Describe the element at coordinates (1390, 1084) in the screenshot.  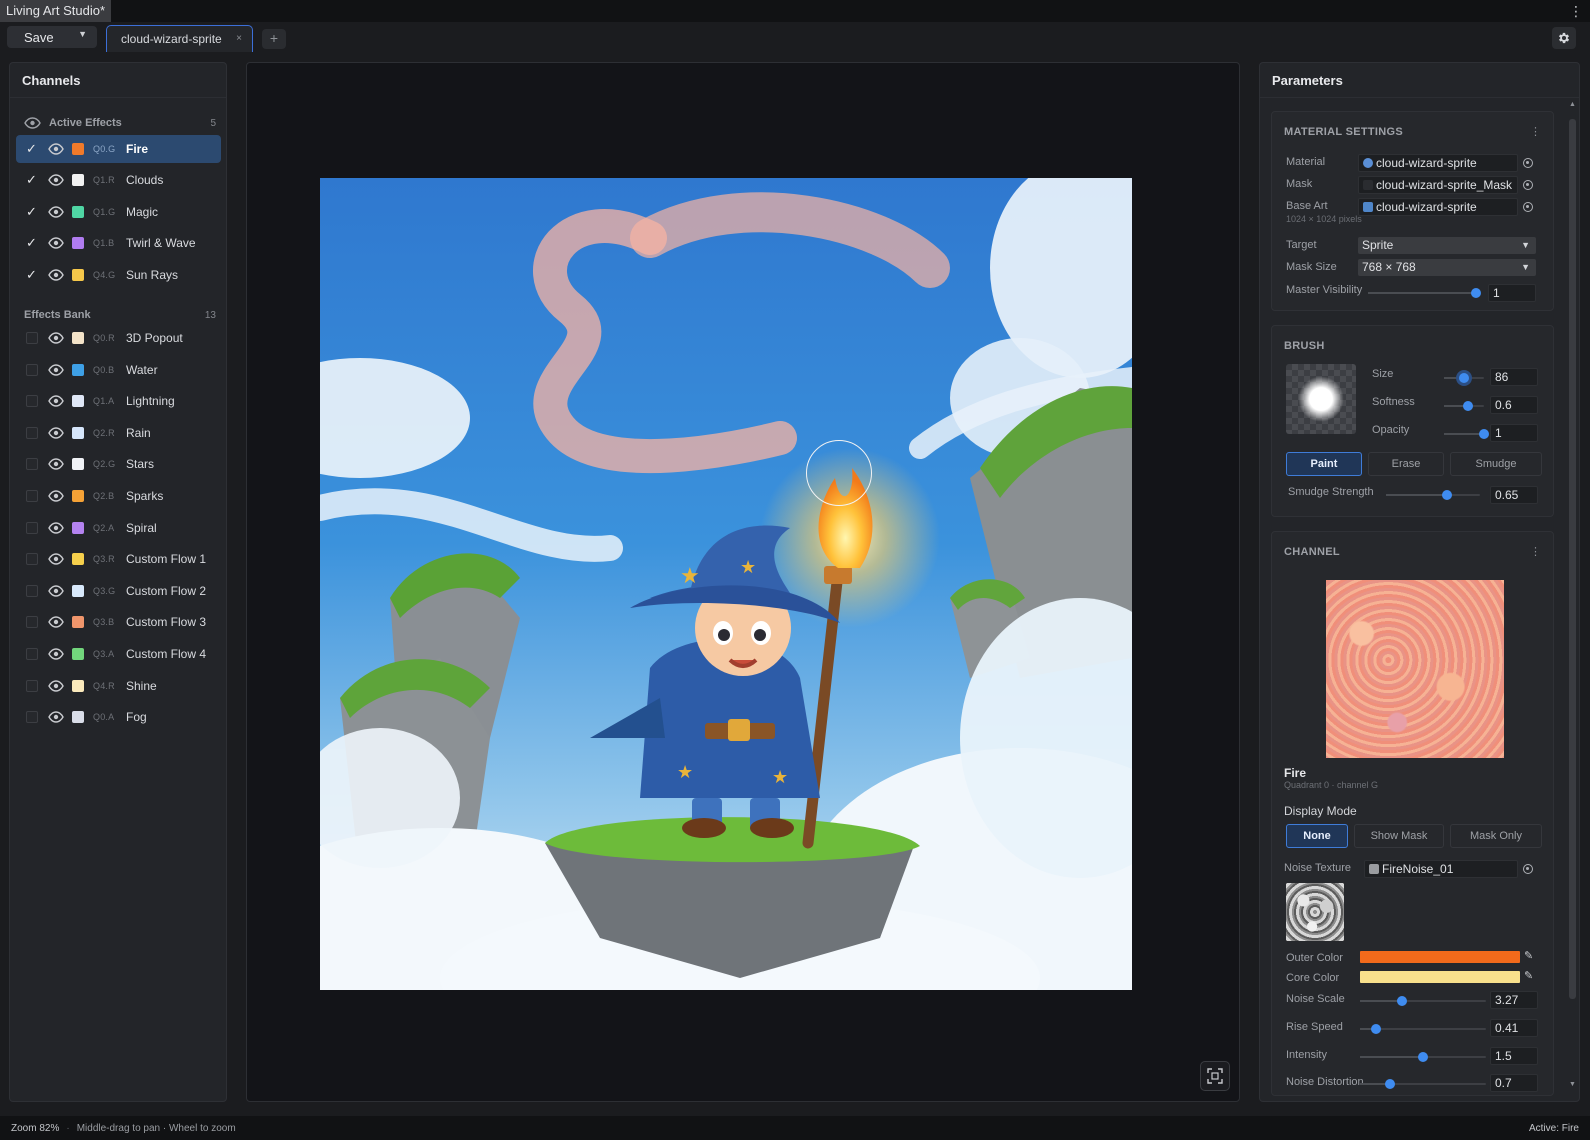
I see `noise-distortion-slider-handle` at that location.